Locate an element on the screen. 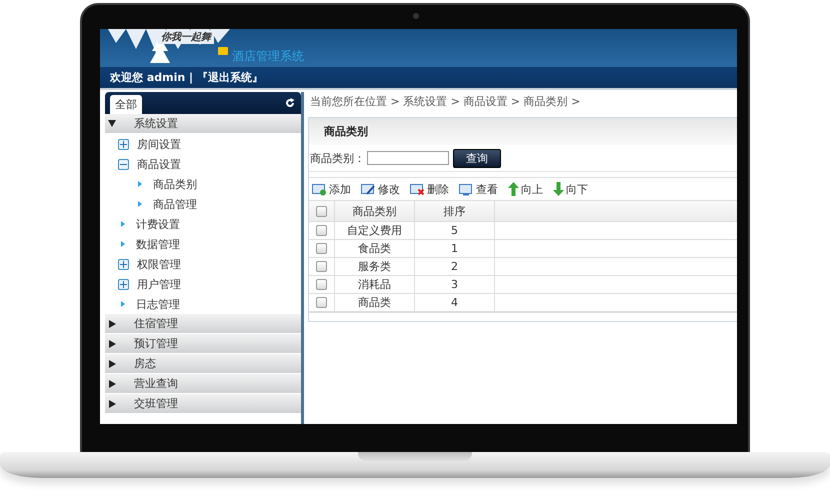  table-cell: 食品类 is located at coordinates (375, 248).